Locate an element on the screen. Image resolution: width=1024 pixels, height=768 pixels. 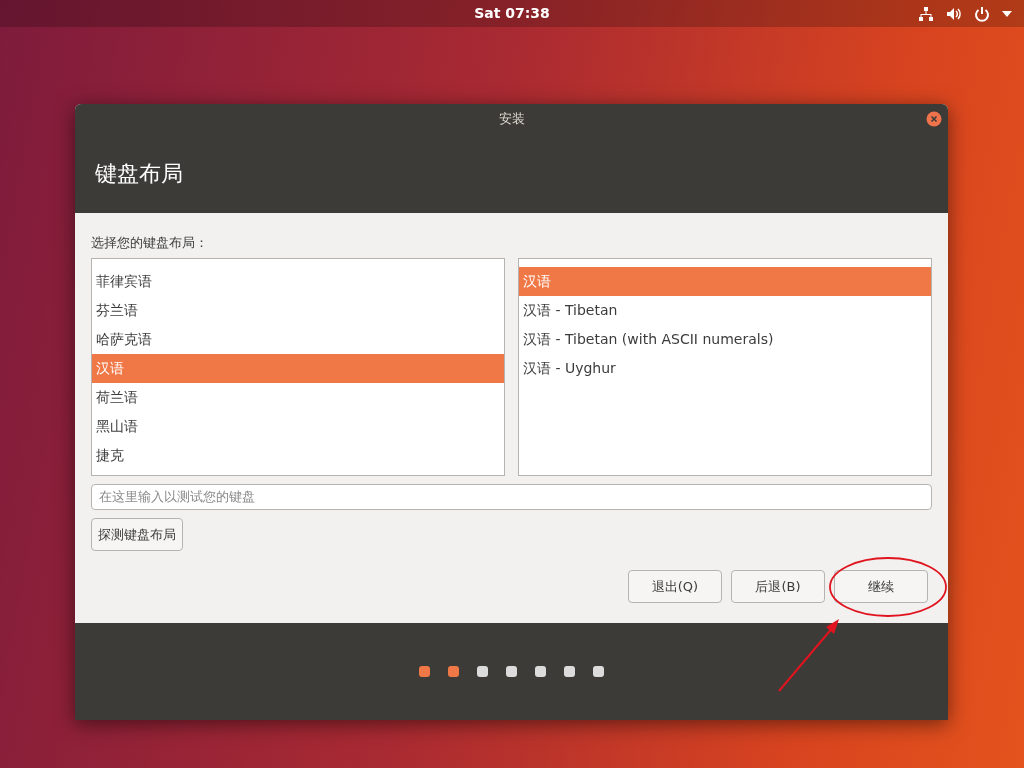
input-field: 在这里输入以测试您的键盘 is located at coordinates (511, 496).